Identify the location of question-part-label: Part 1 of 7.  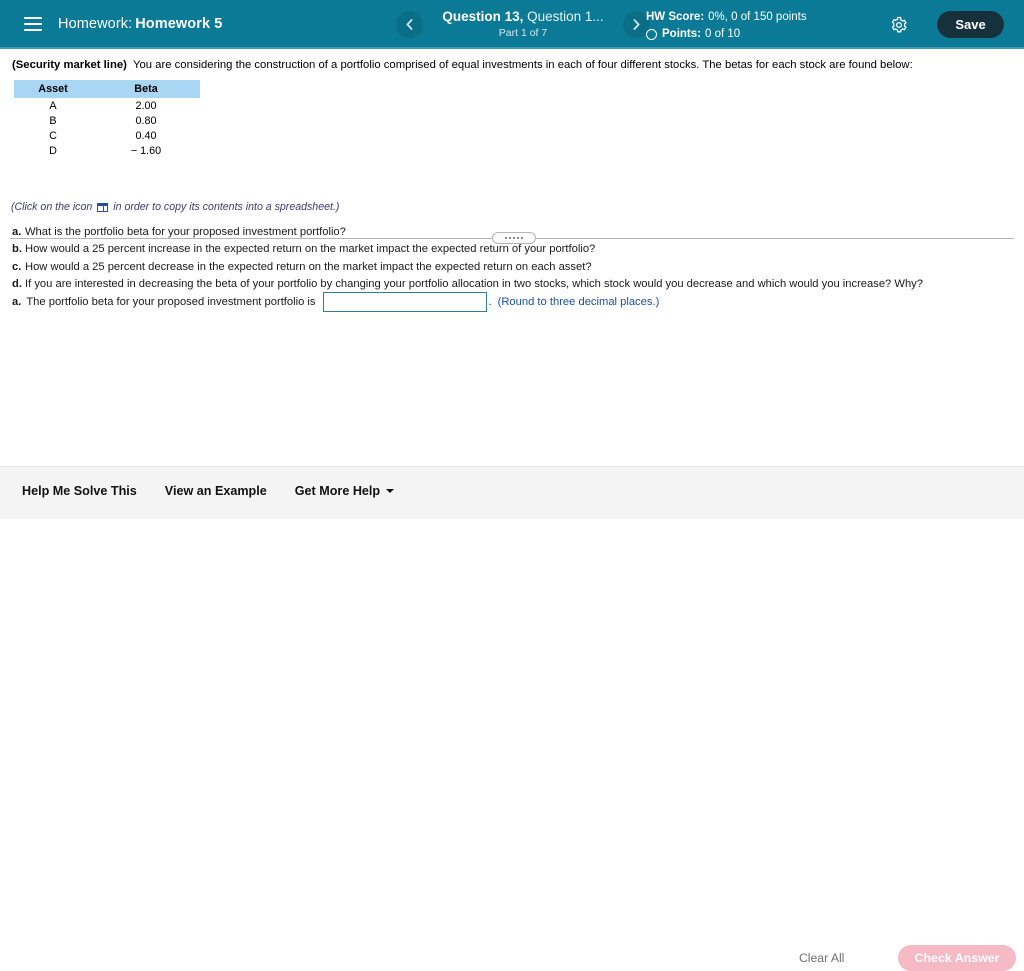
(523, 32).